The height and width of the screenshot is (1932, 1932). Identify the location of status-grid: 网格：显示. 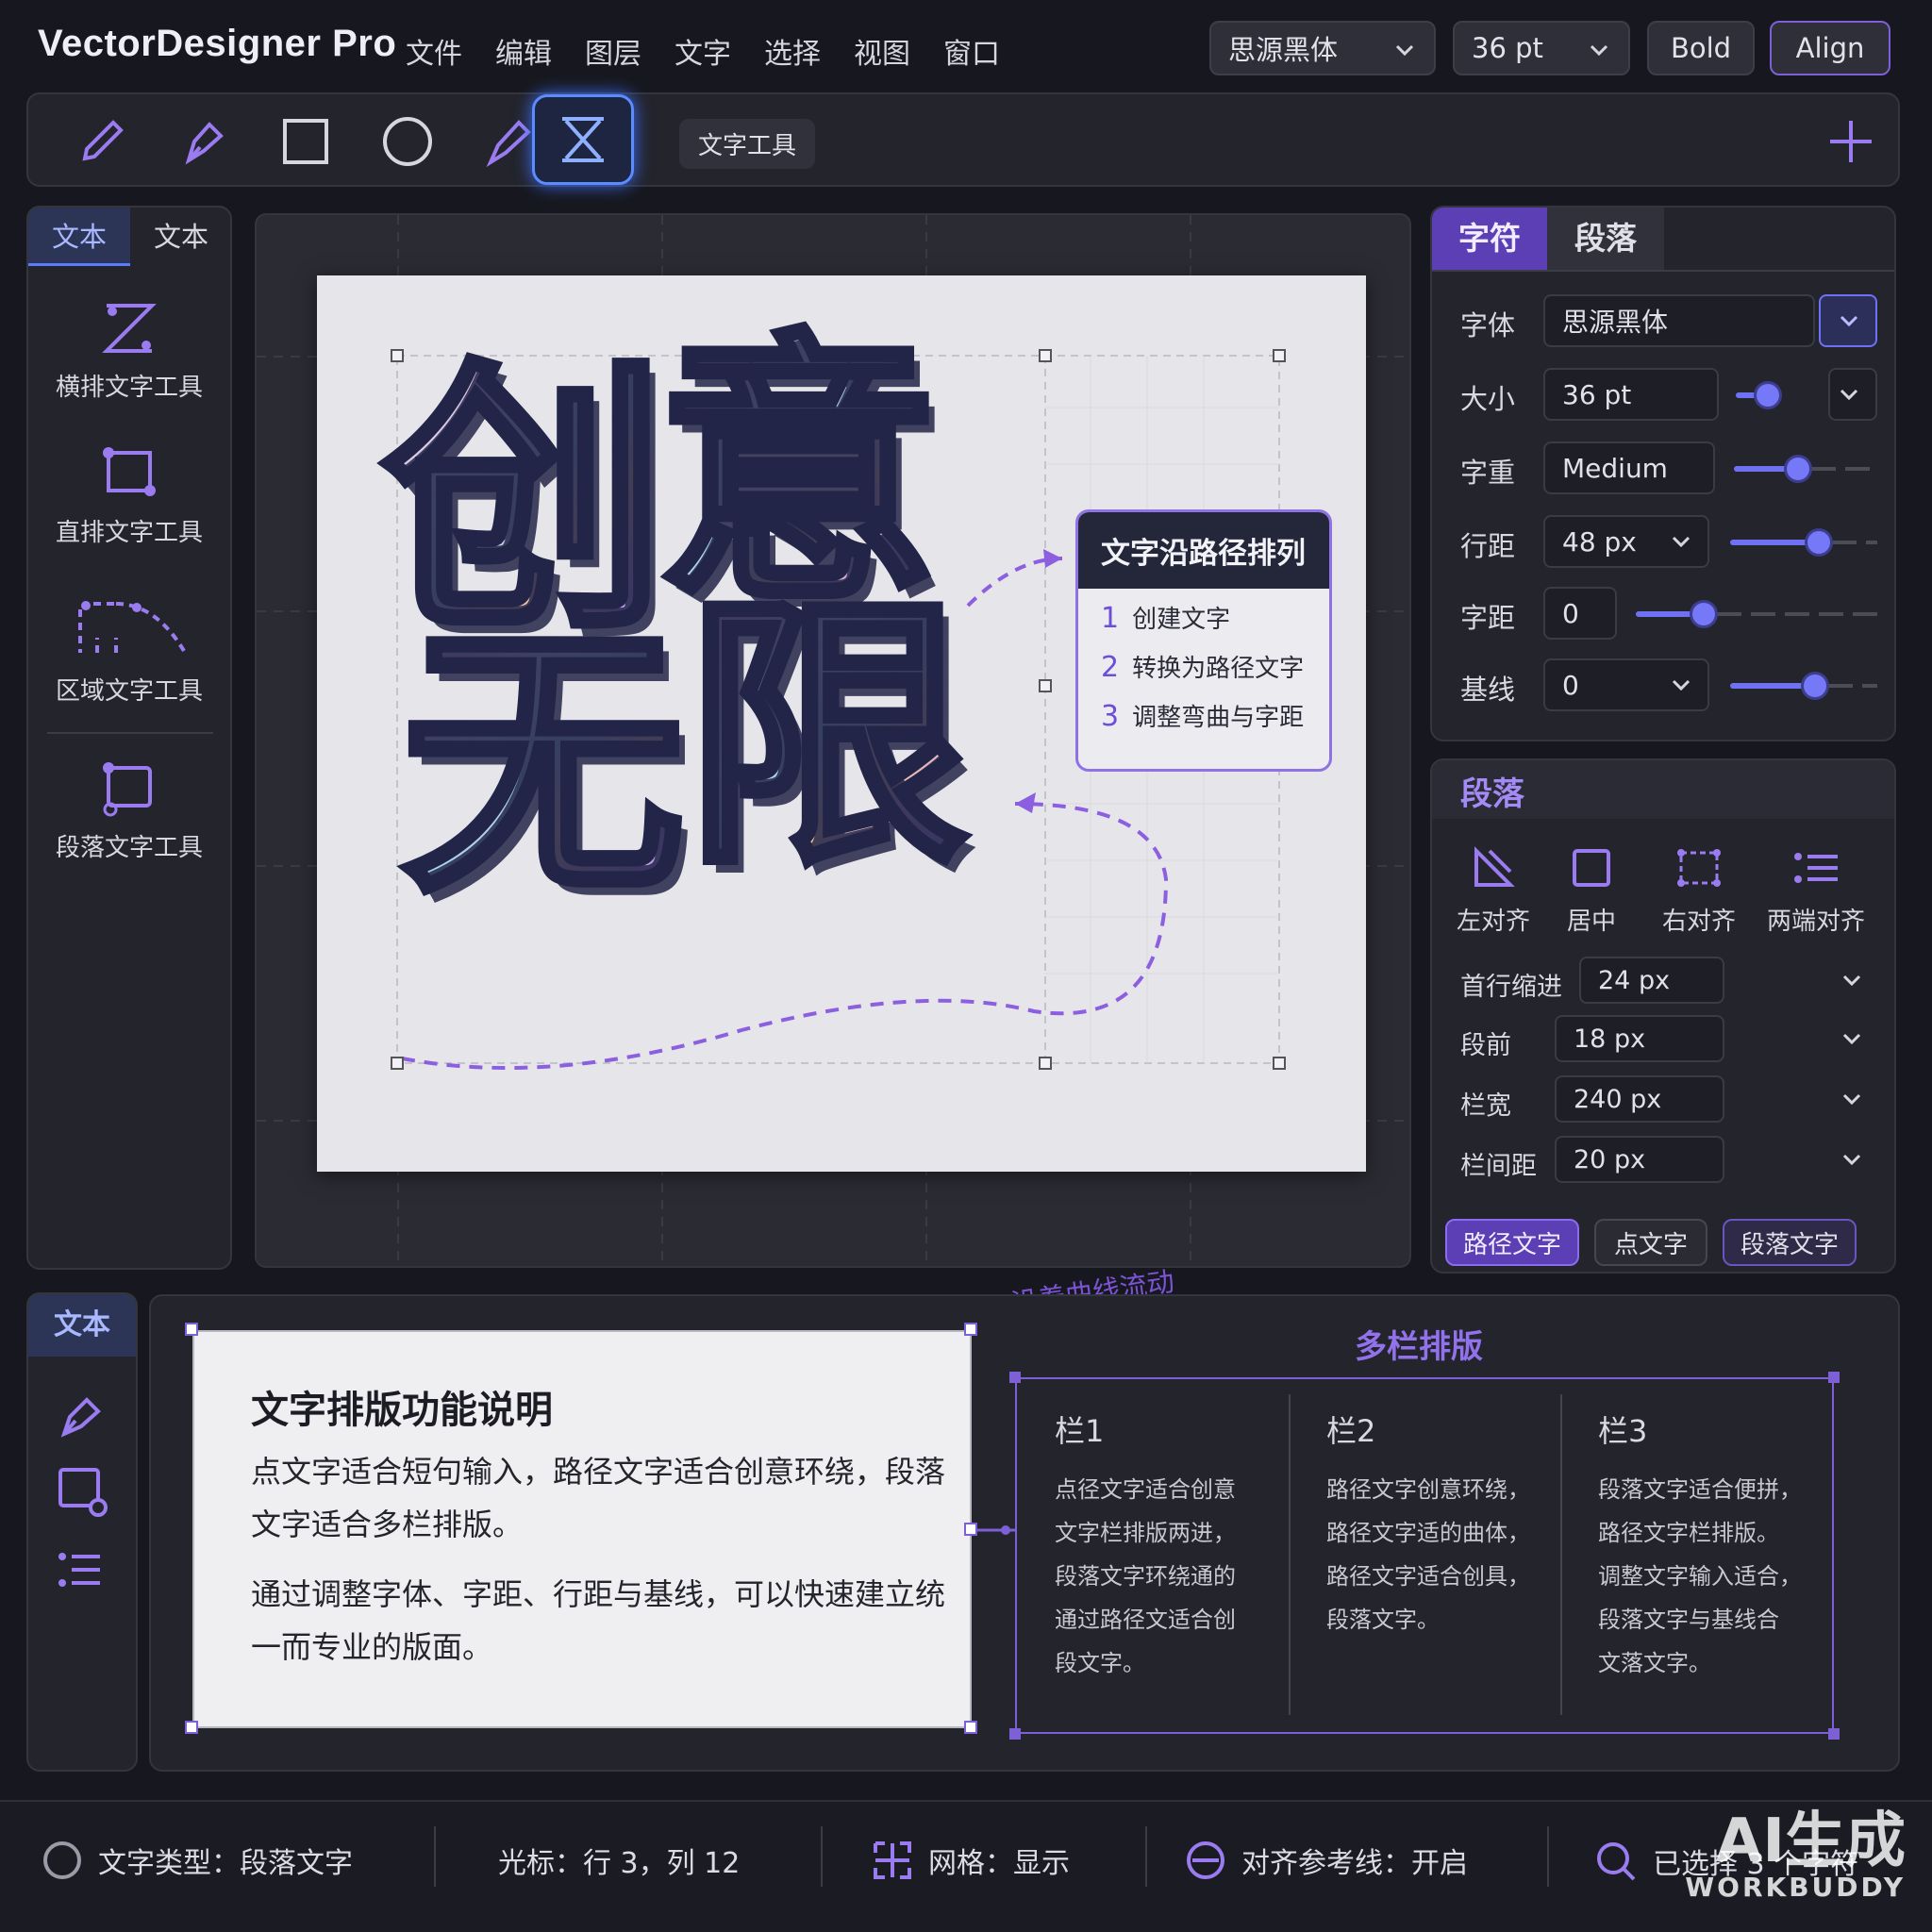
(971, 1861).